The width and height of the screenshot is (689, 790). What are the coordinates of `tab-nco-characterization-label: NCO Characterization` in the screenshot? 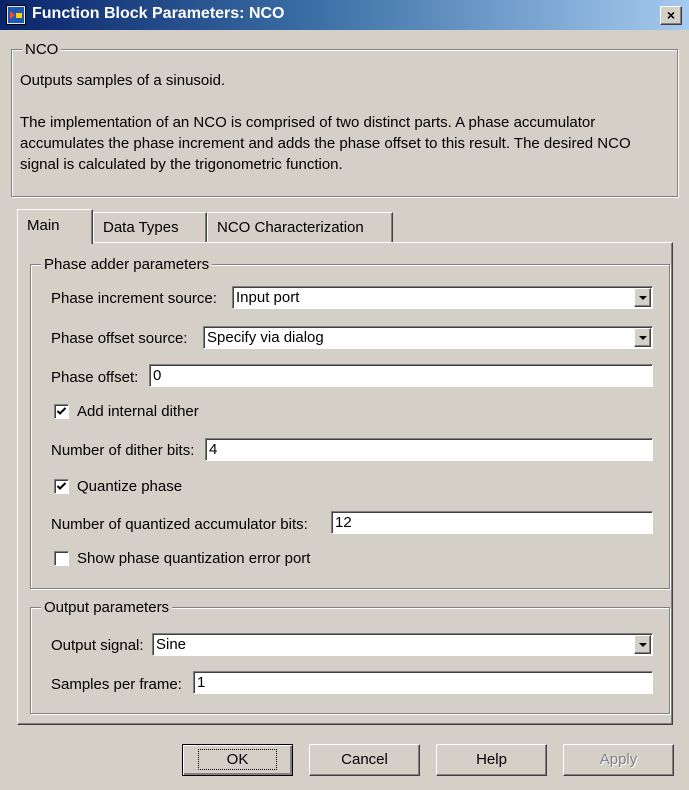 It's located at (290, 227).